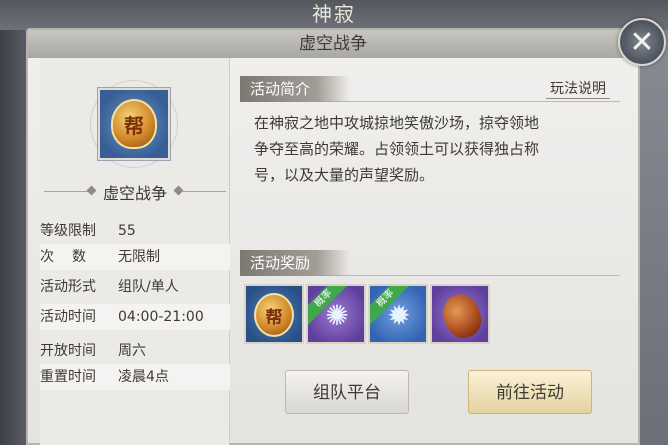  I want to click on info-value: 55, so click(127, 231).